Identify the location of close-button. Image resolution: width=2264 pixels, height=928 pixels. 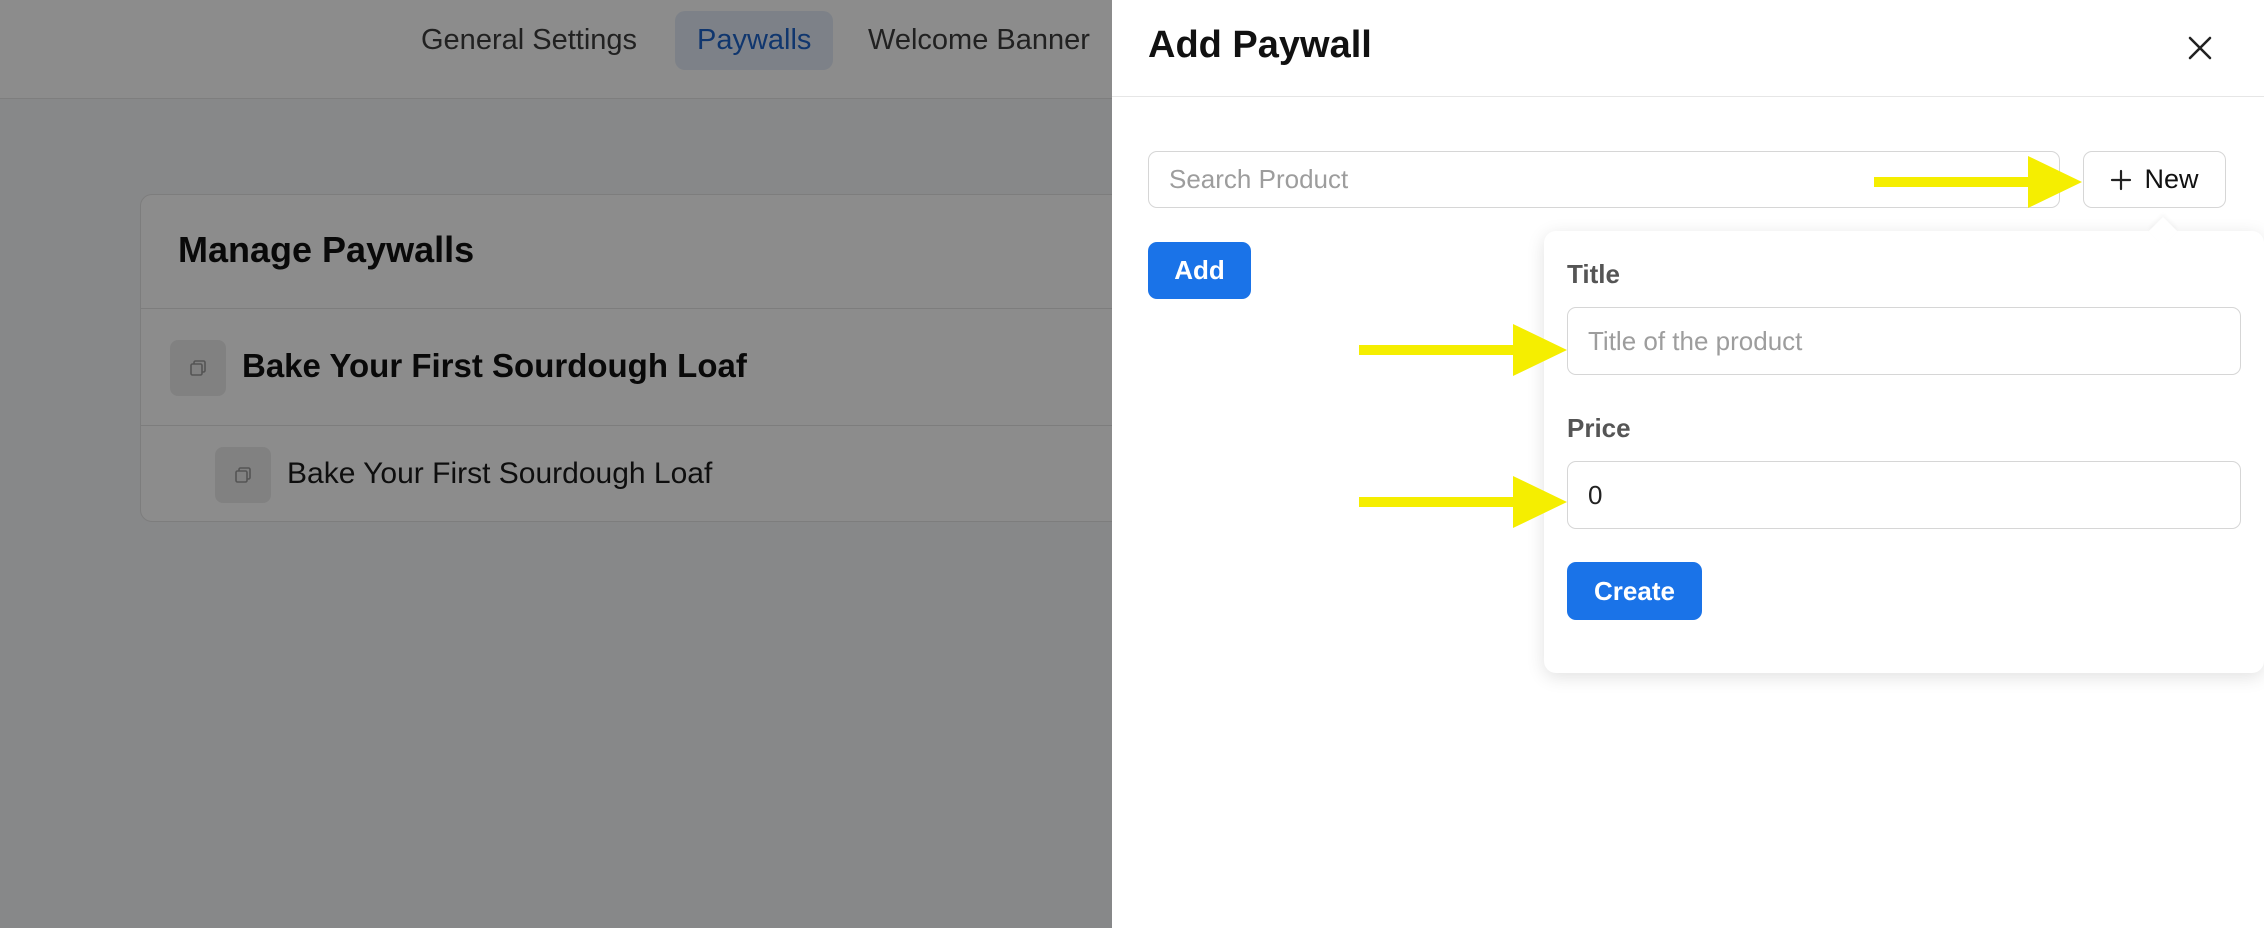
(2200, 48).